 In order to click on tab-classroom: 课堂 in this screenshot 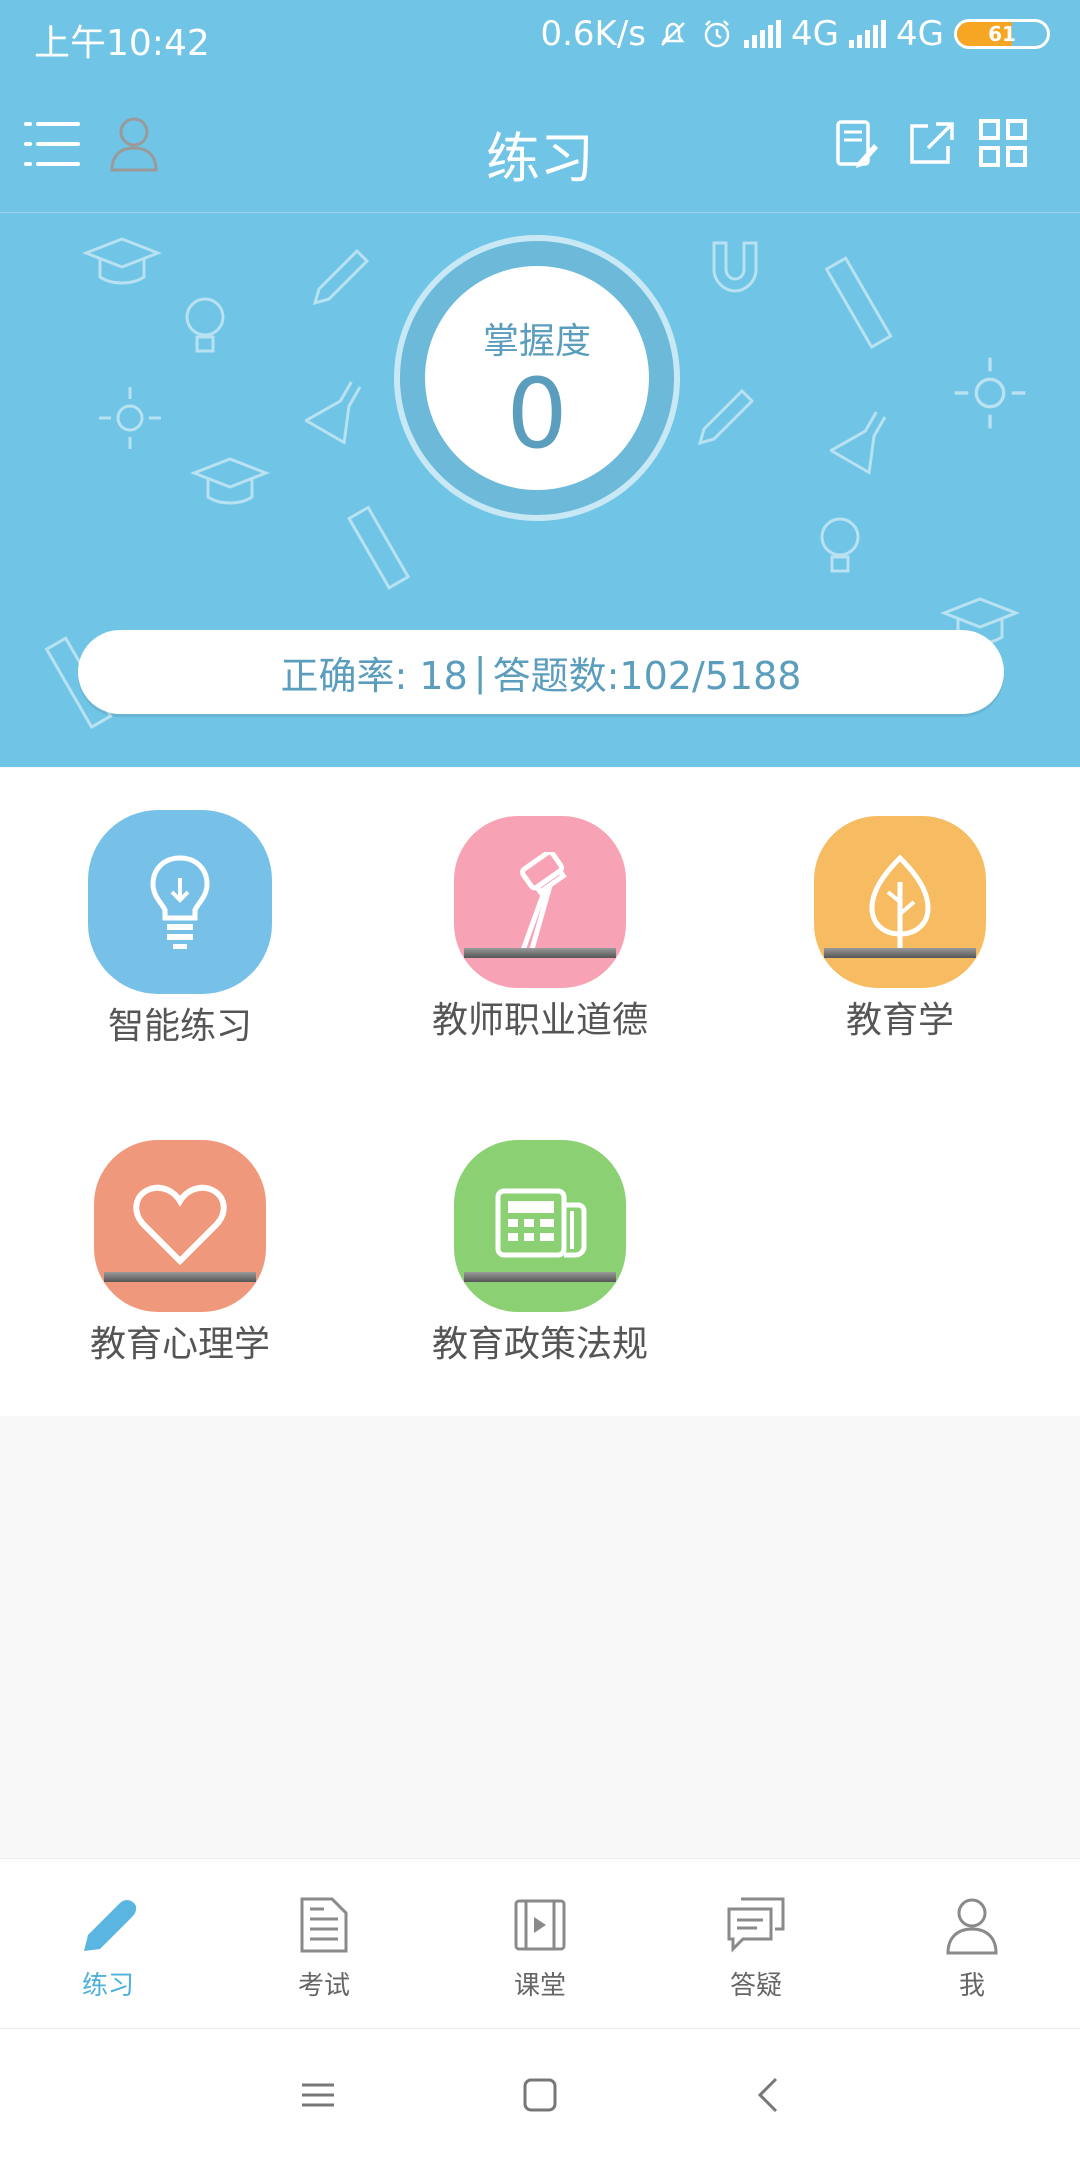, I will do `click(540, 1948)`.